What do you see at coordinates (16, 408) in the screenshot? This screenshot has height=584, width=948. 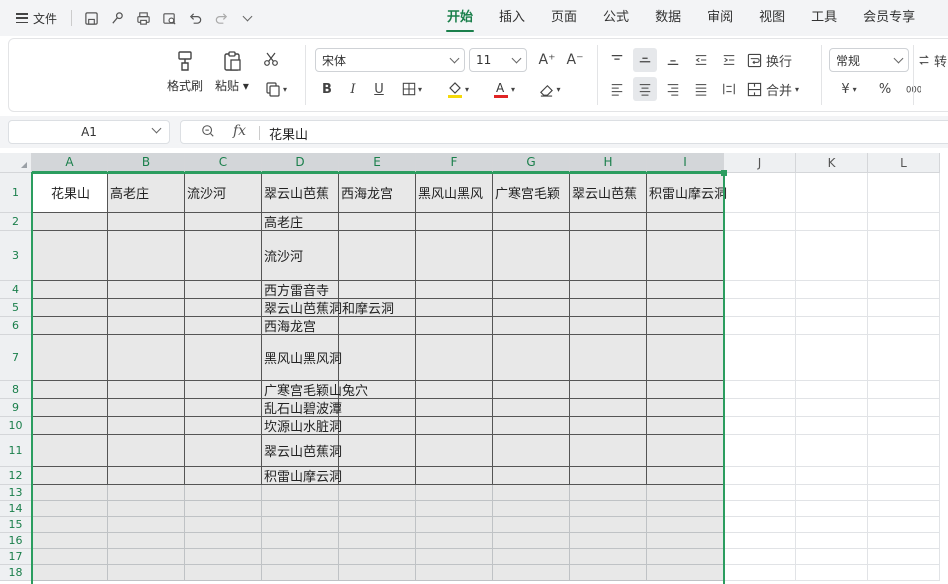 I see `row-header-9: 9` at bounding box center [16, 408].